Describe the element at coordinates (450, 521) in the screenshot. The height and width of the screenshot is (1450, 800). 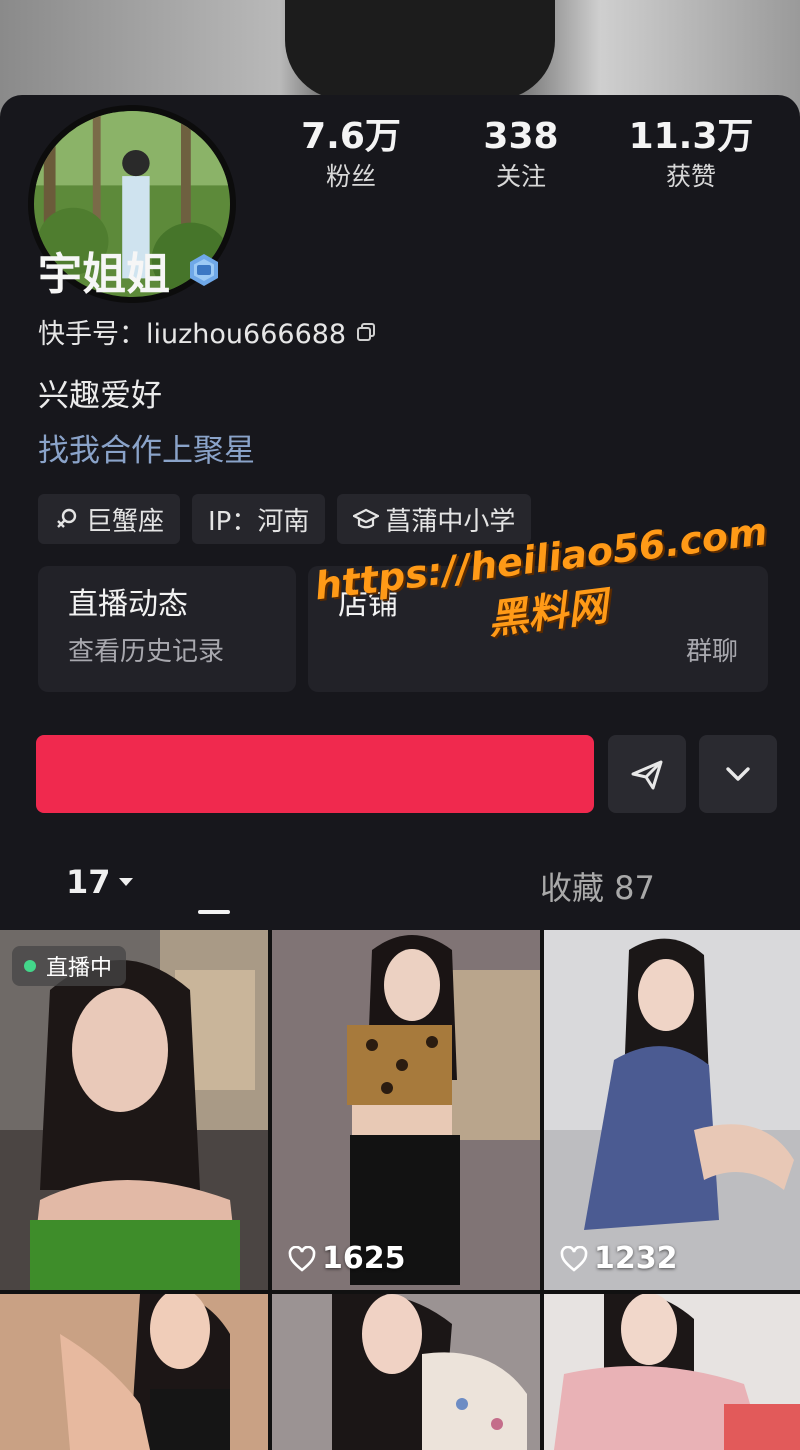
I see `tag-school-label: 菖蒲中小学` at that location.